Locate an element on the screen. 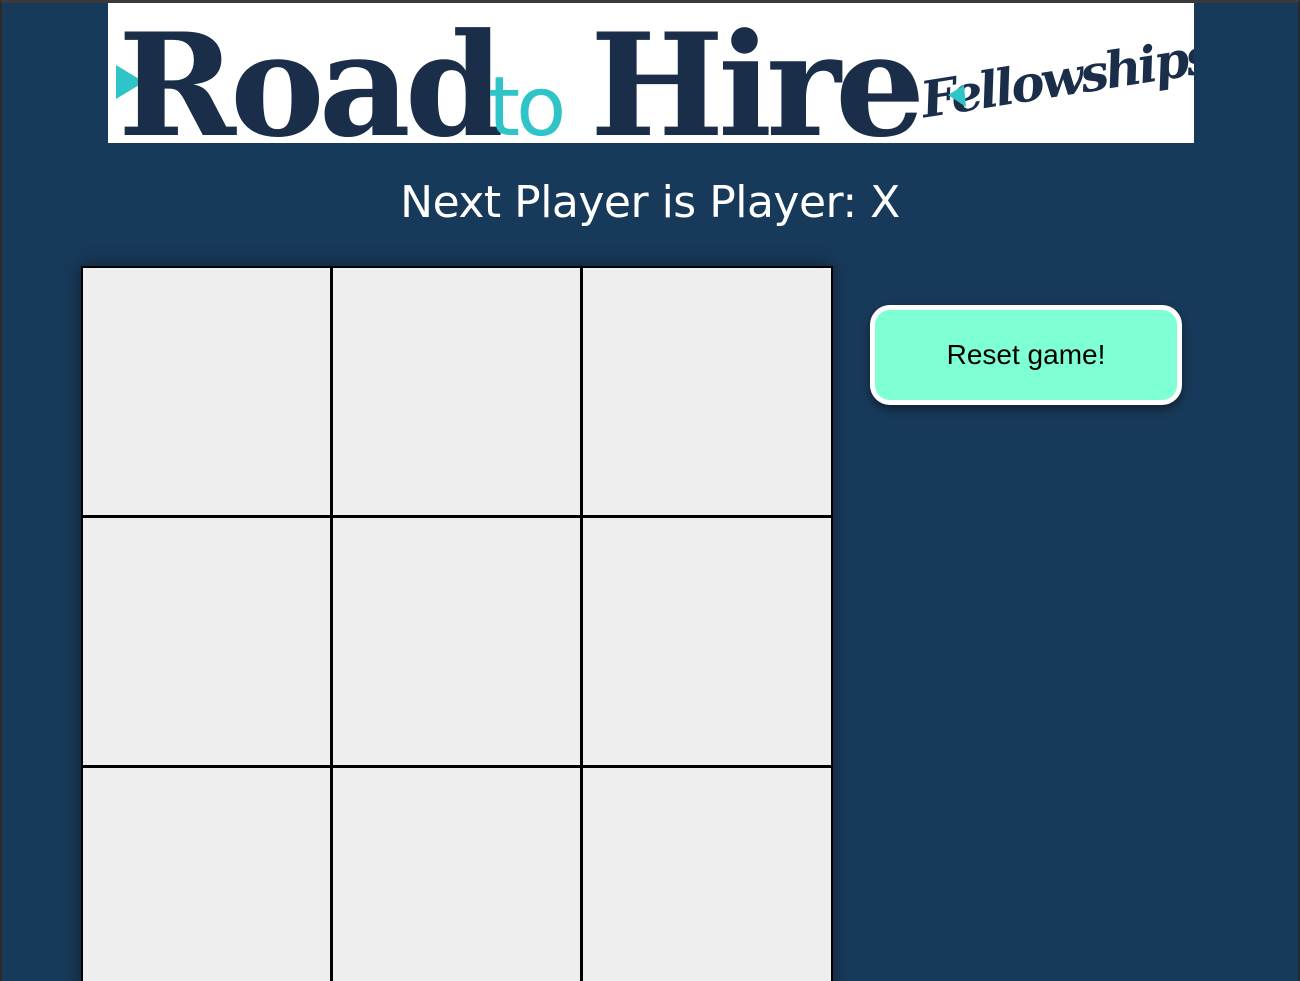 Image resolution: width=1300 pixels, height=981 pixels. logo-word-road: Road is located at coordinates (309, 73).